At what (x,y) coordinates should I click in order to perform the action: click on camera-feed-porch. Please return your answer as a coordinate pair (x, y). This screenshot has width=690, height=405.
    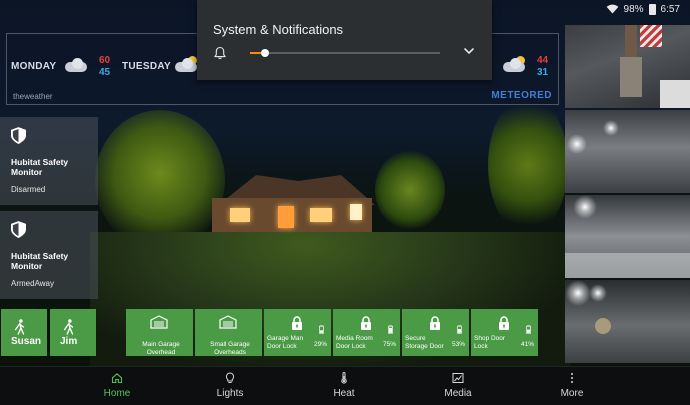
    Looking at the image, I should click on (627, 66).